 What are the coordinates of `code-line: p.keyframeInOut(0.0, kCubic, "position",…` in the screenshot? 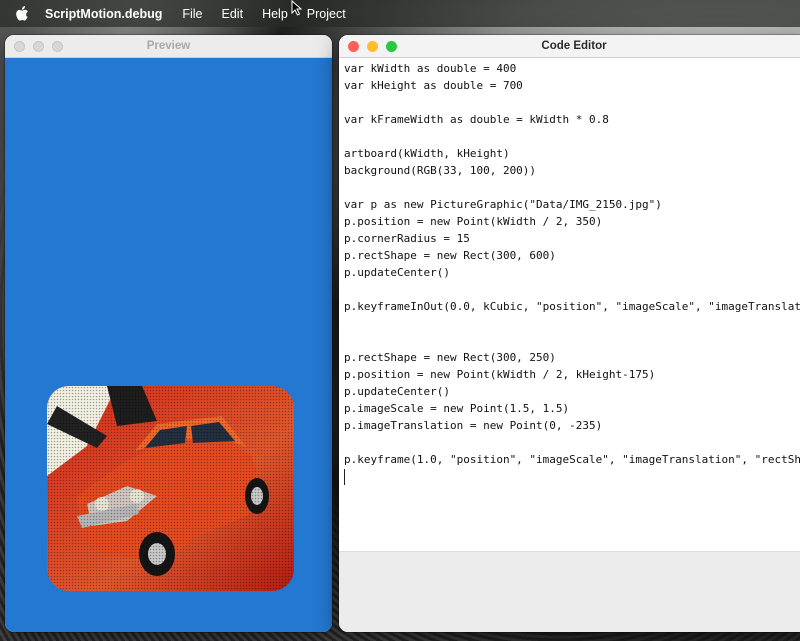 It's located at (572, 306).